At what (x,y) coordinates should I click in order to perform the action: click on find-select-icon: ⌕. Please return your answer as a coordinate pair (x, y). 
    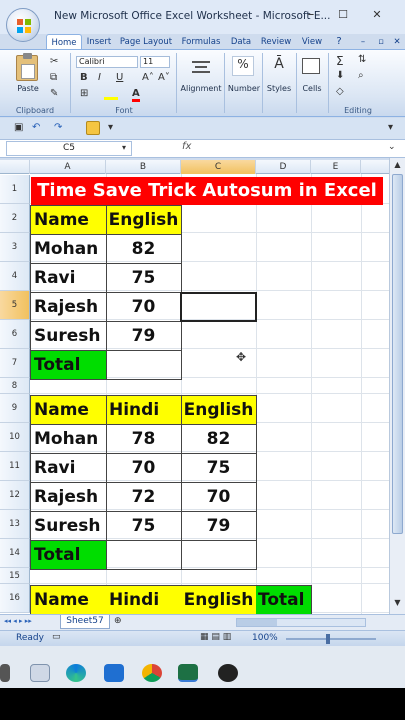
    Looking at the image, I should click on (361, 75).